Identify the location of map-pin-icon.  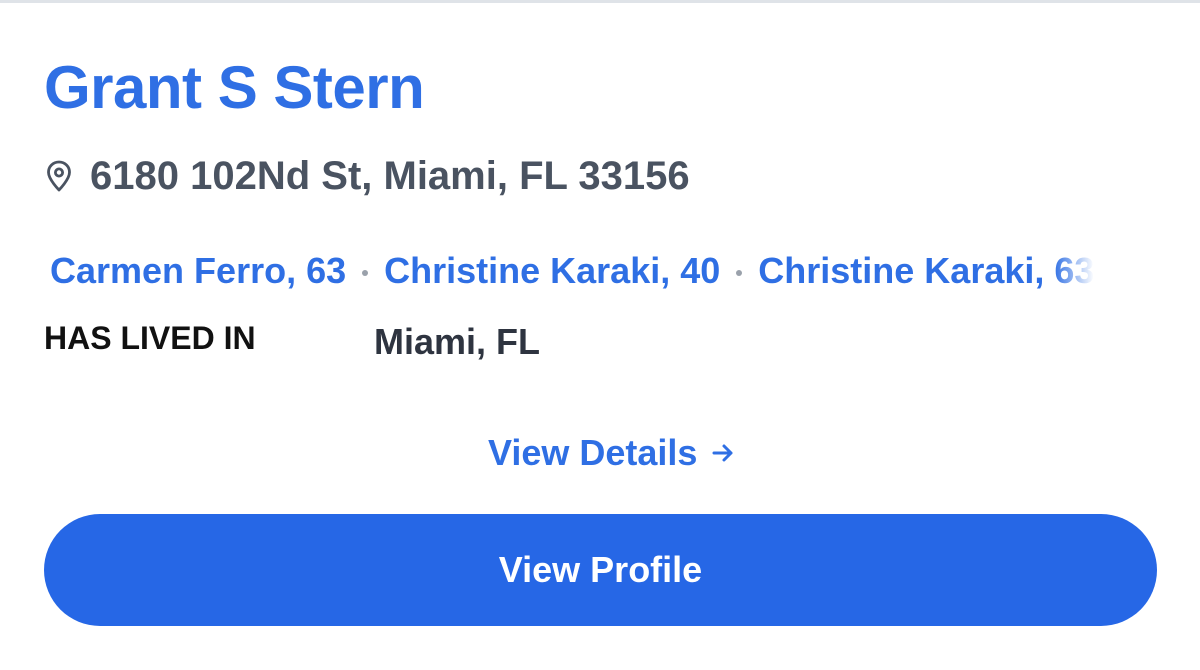
(59, 176).